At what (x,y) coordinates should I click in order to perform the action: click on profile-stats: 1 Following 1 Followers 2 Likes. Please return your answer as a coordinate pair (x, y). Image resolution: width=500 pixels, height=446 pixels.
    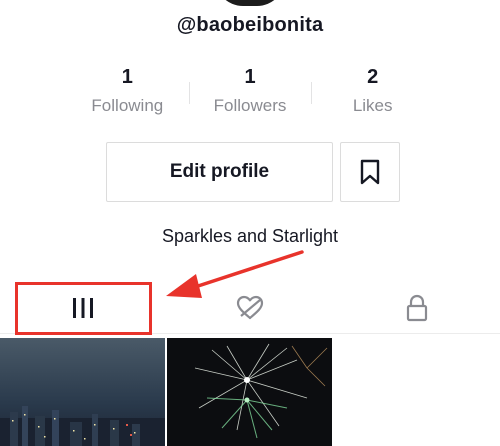
    Looking at the image, I should click on (250, 92).